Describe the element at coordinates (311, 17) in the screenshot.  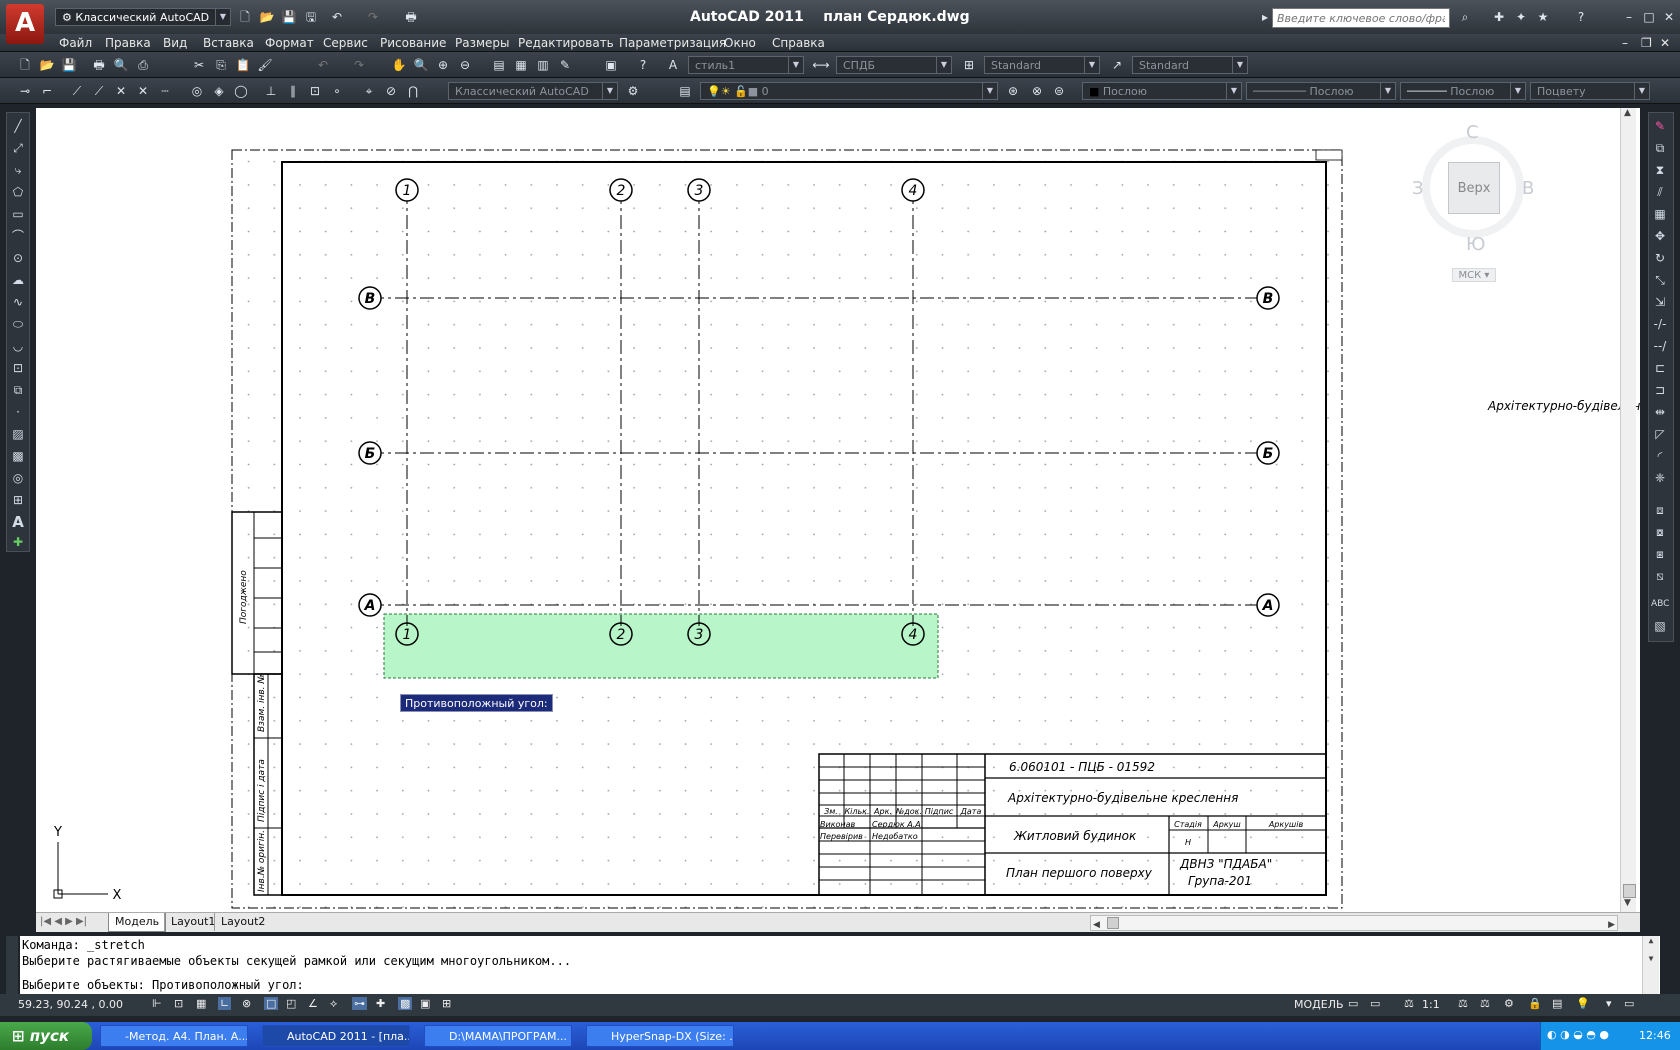
I see `save-as-icon: 🖫` at that location.